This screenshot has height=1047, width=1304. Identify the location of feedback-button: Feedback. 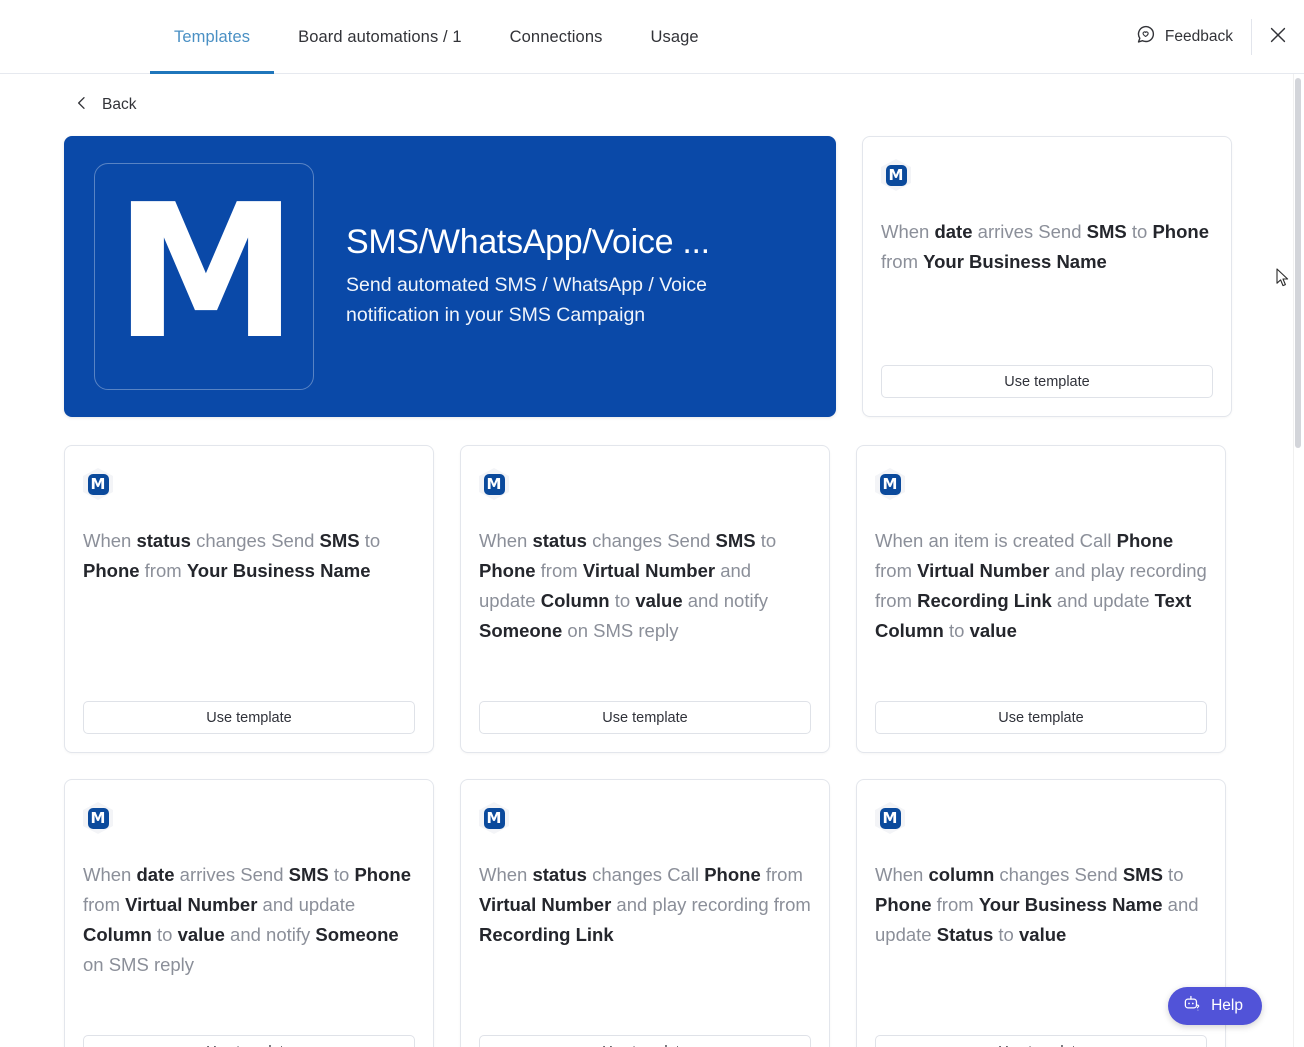
(1193, 37).